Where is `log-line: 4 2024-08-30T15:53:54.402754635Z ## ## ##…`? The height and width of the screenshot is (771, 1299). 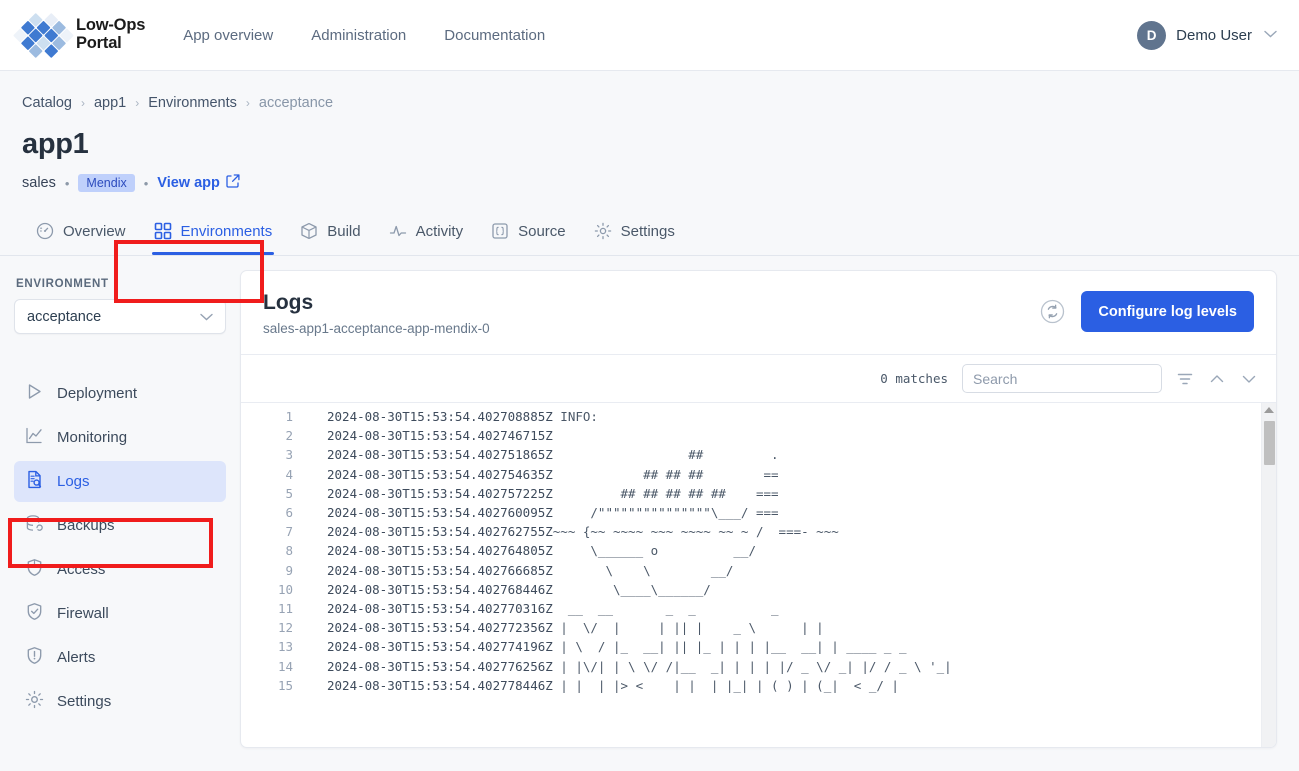 log-line: 4 2024-08-30T15:53:54.402754635Z ## ## ##… is located at coordinates (751, 474).